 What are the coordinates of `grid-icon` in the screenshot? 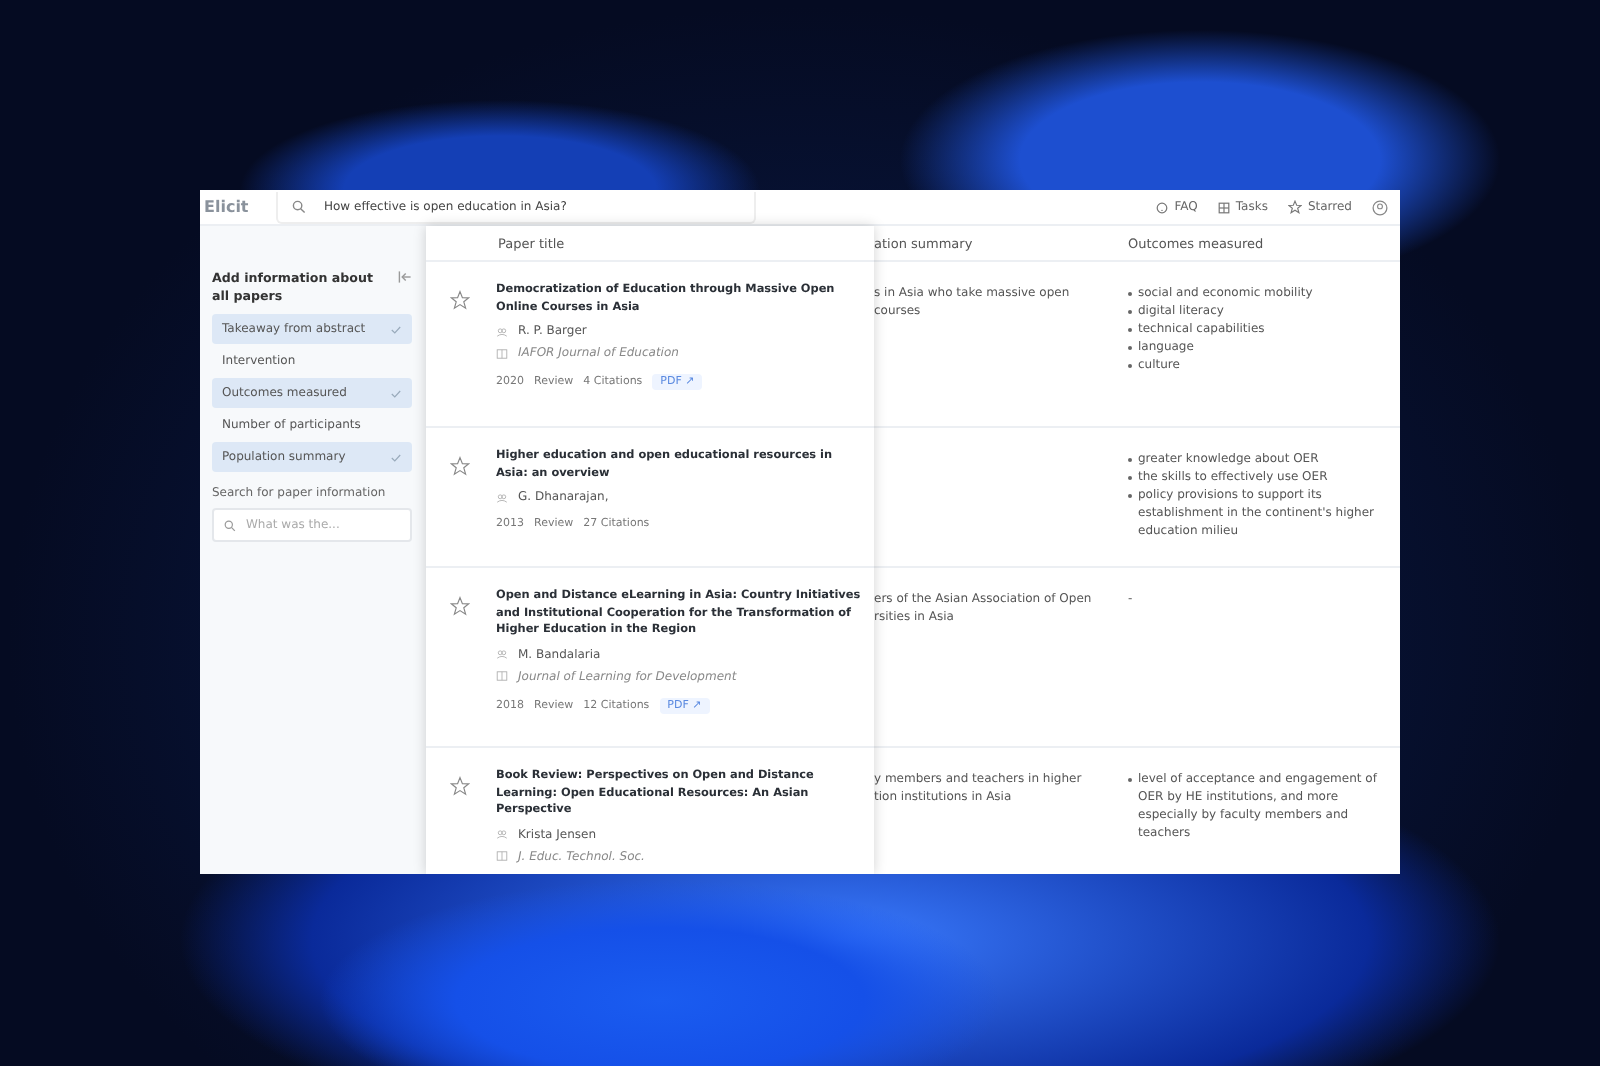 It's located at (1223, 207).